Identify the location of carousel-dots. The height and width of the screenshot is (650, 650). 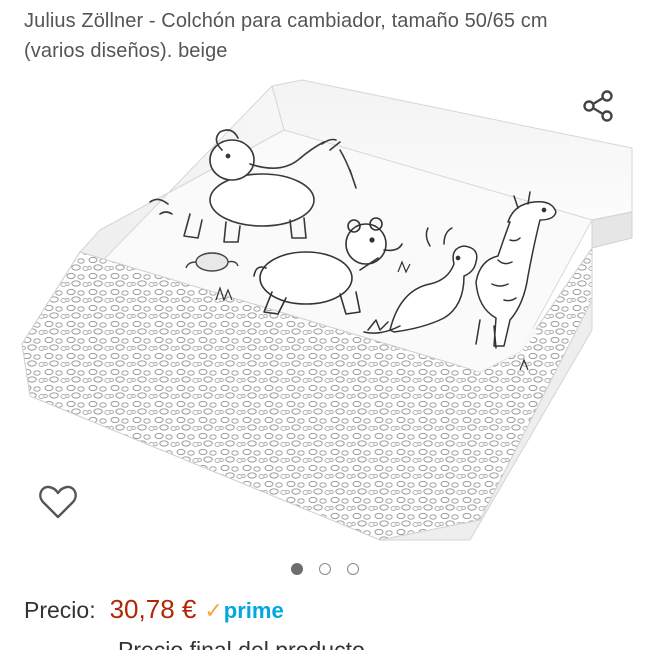
(325, 571).